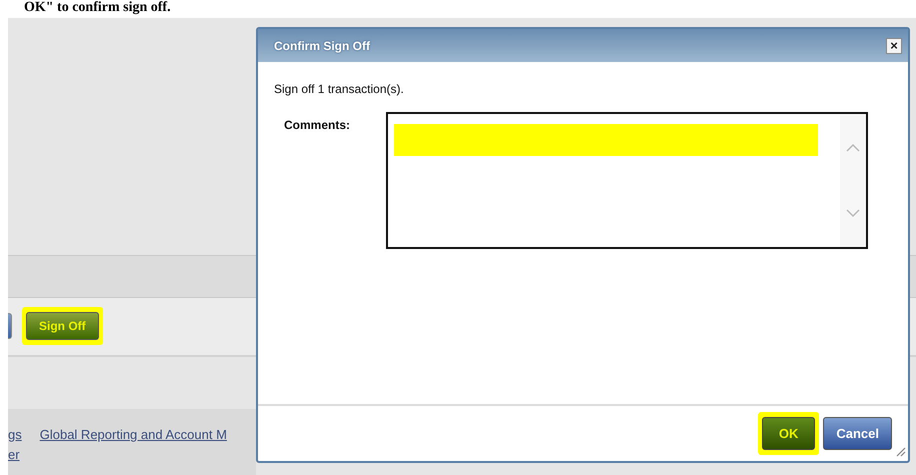  What do you see at coordinates (14, 454) in the screenshot?
I see `footer-link: er` at bounding box center [14, 454].